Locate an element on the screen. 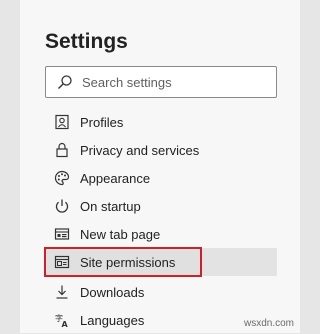  sidebar-item-label: Profiles is located at coordinates (102, 122).